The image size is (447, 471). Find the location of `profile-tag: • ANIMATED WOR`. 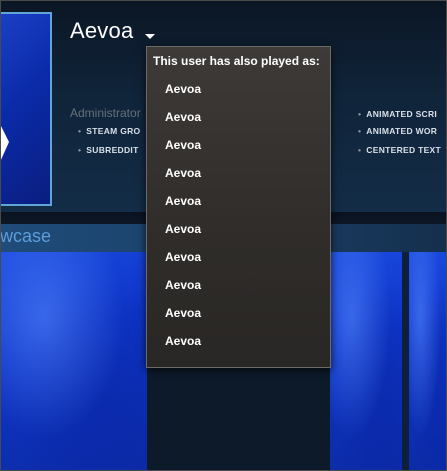

profile-tag: • ANIMATED WOR is located at coordinates (397, 131).